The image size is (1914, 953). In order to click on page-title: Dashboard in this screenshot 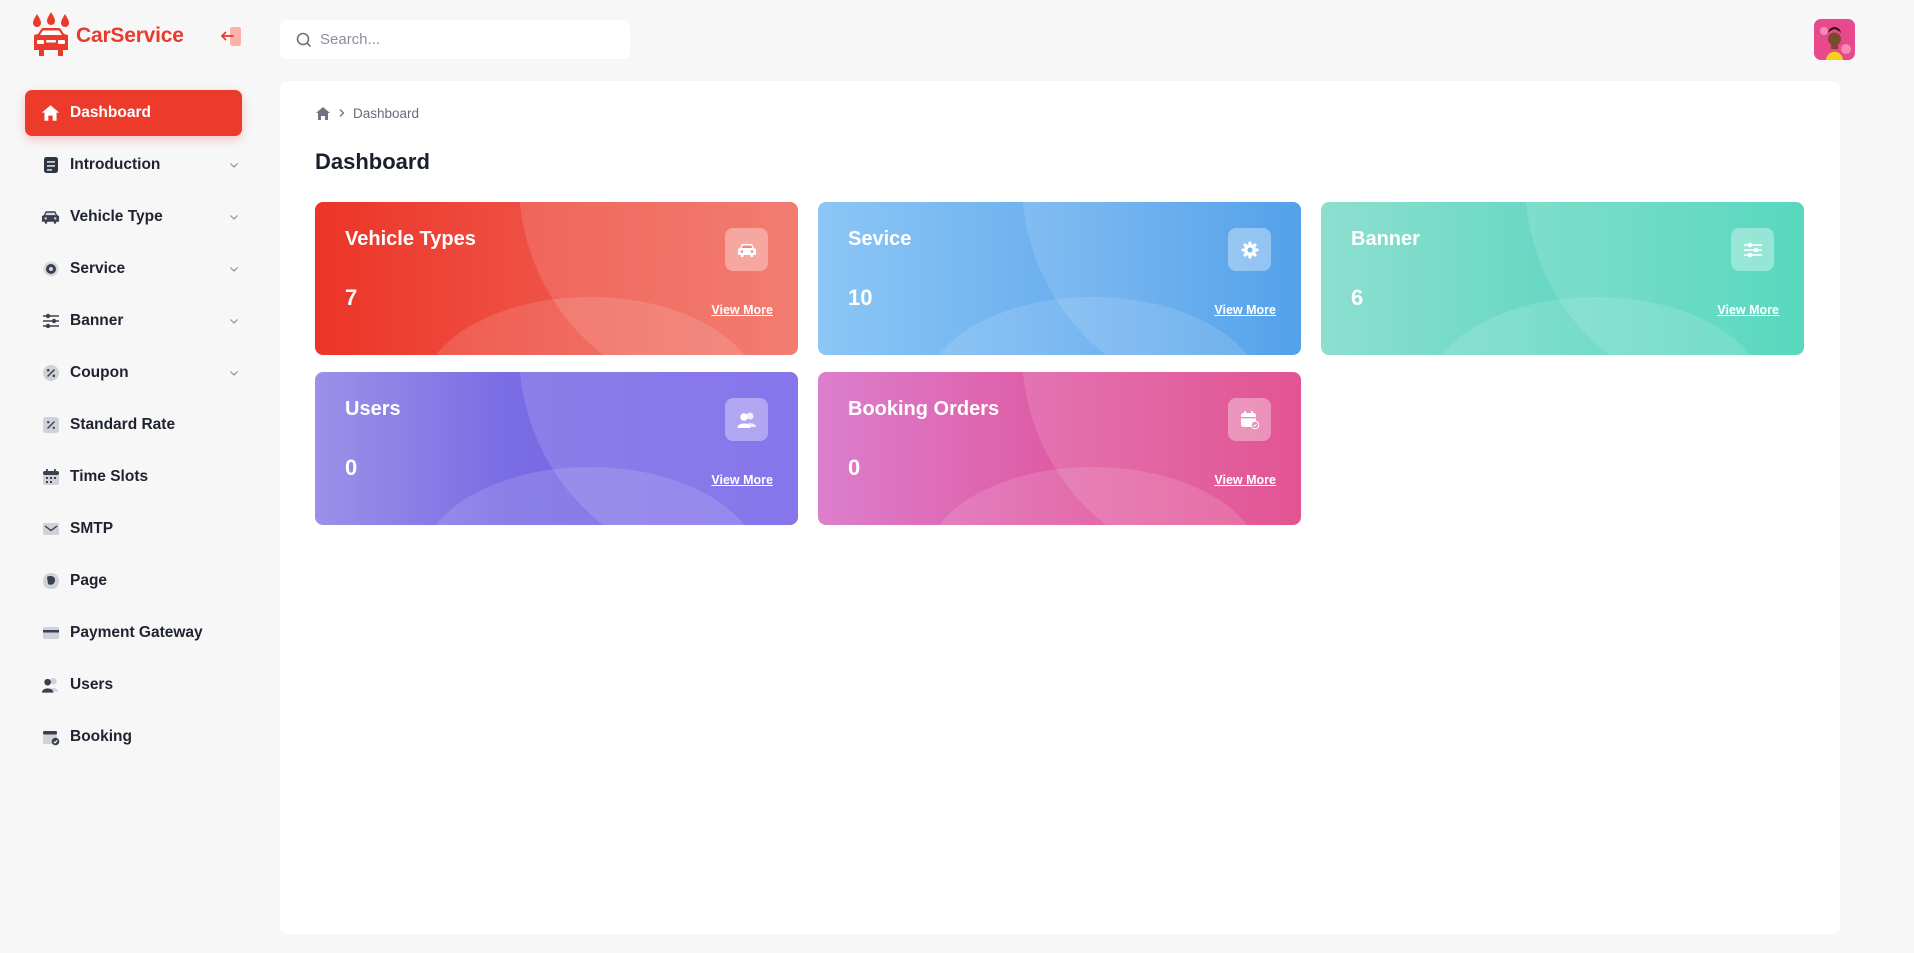, I will do `click(372, 161)`.